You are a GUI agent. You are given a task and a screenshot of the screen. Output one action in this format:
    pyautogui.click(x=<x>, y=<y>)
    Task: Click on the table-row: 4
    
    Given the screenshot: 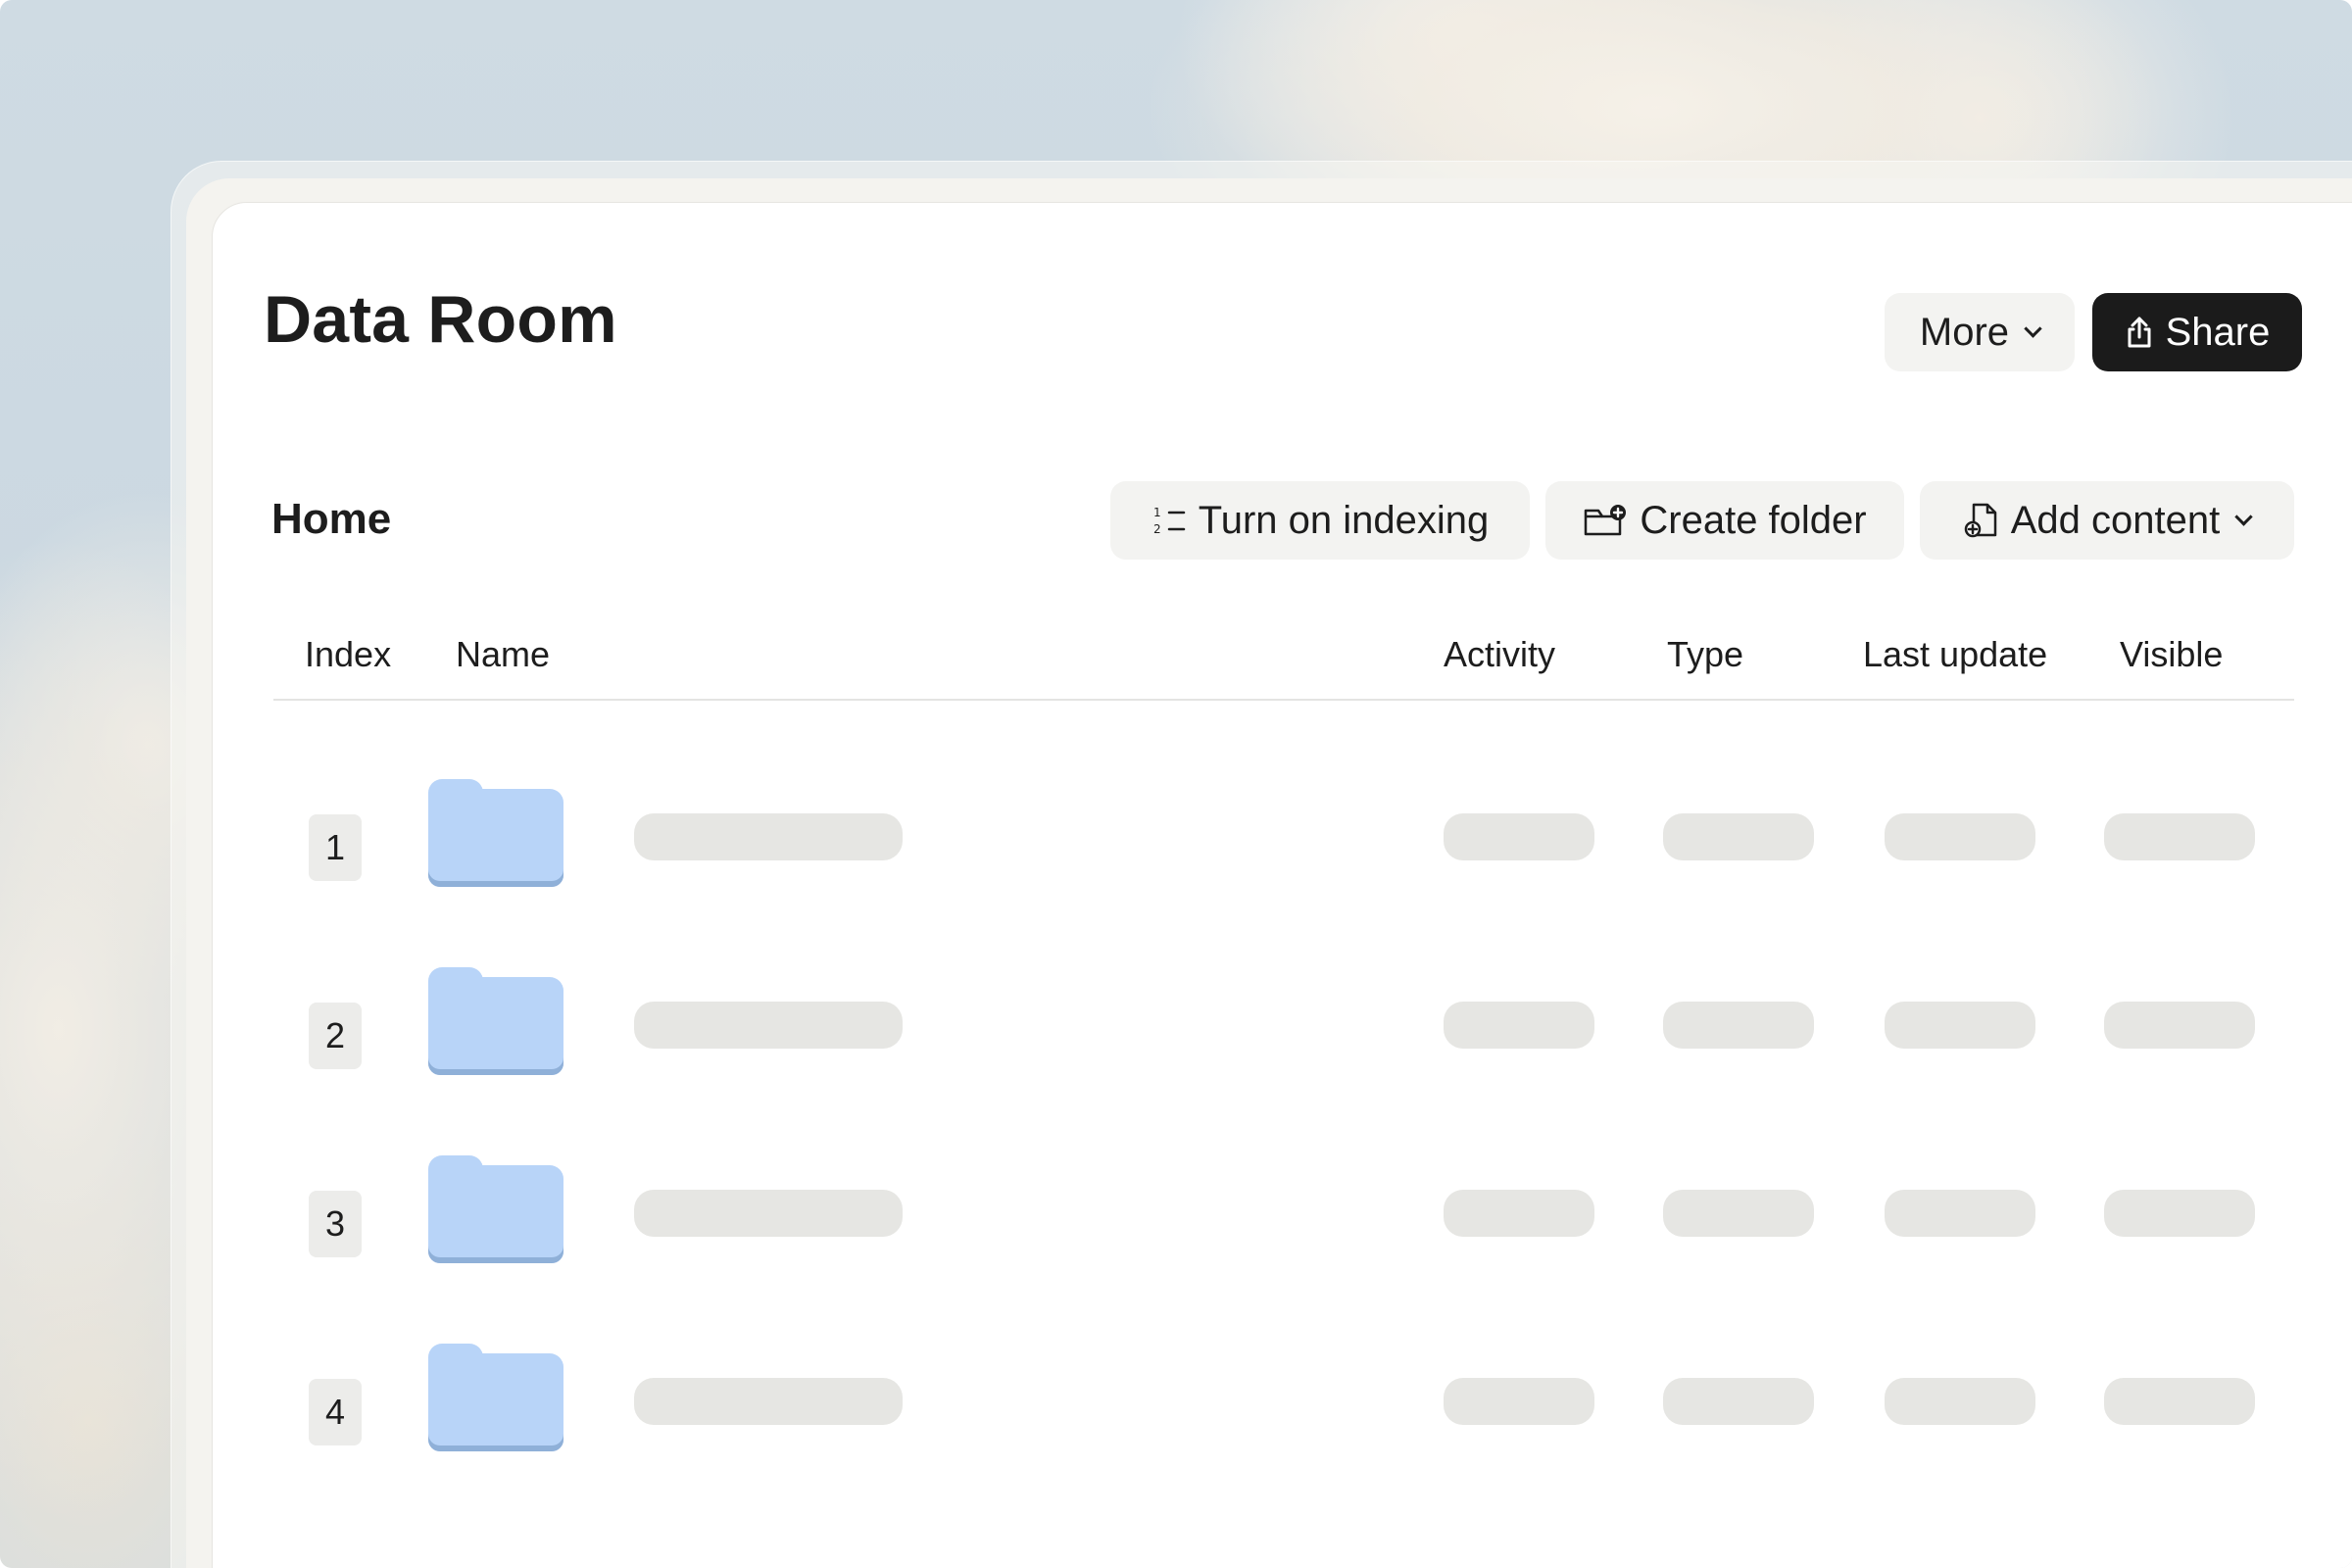 What is the action you would take?
    pyautogui.click(x=1282, y=1417)
    